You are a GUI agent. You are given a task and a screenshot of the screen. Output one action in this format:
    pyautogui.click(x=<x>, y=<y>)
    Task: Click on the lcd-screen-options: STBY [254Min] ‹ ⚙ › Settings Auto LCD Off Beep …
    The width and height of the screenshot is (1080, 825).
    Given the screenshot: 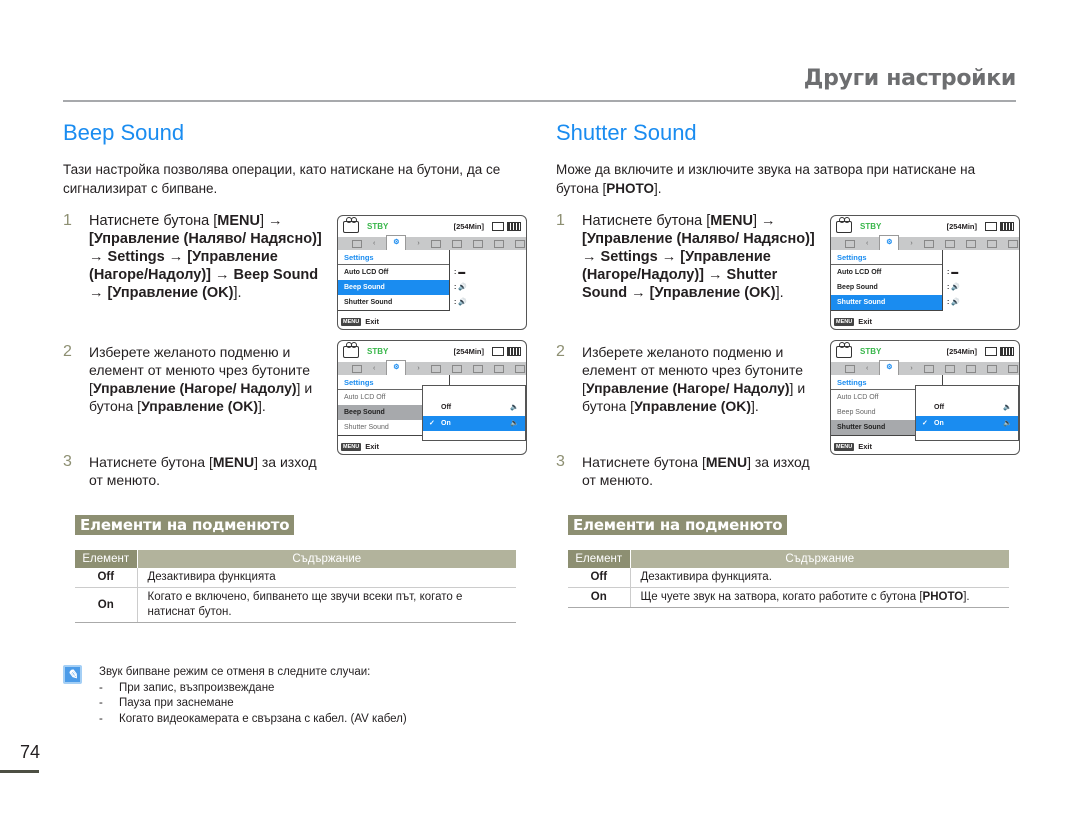 What is the action you would take?
    pyautogui.click(x=432, y=397)
    